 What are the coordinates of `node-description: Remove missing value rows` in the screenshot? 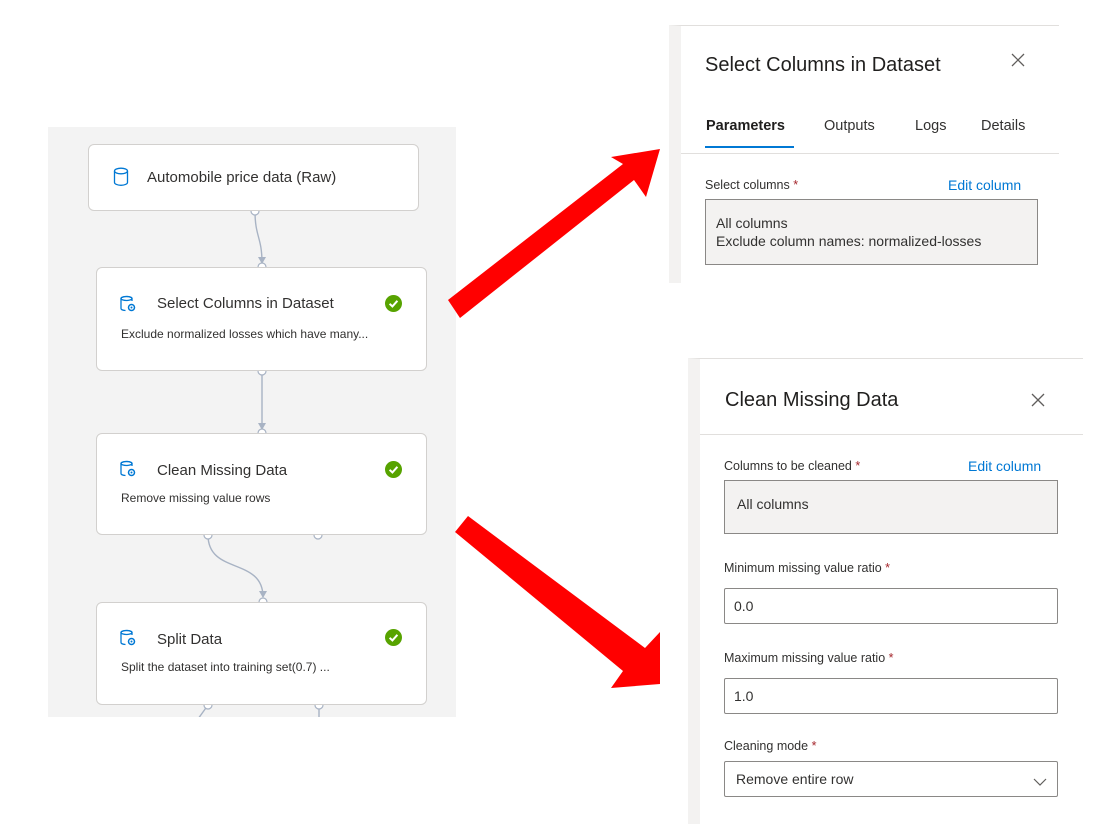 It's located at (196, 498).